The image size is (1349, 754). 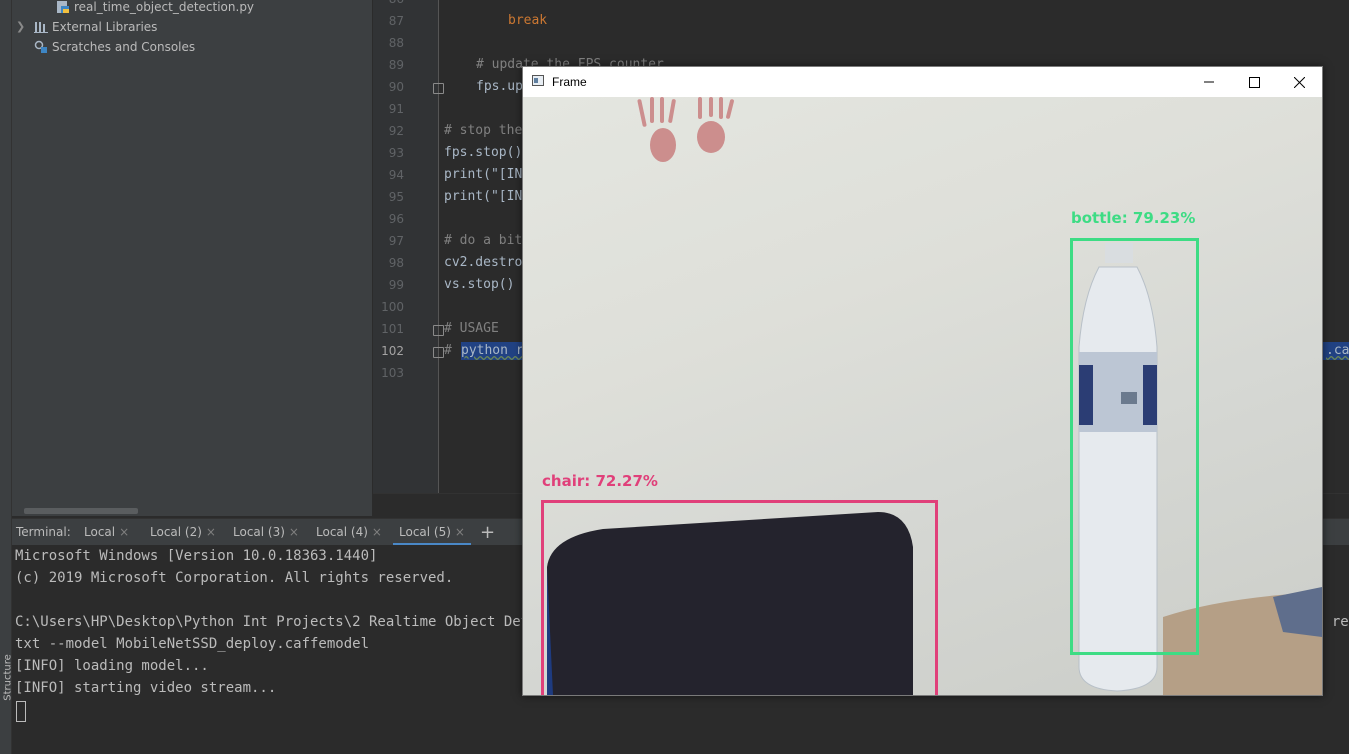 What do you see at coordinates (396, 175) in the screenshot?
I see `line-number: 94` at bounding box center [396, 175].